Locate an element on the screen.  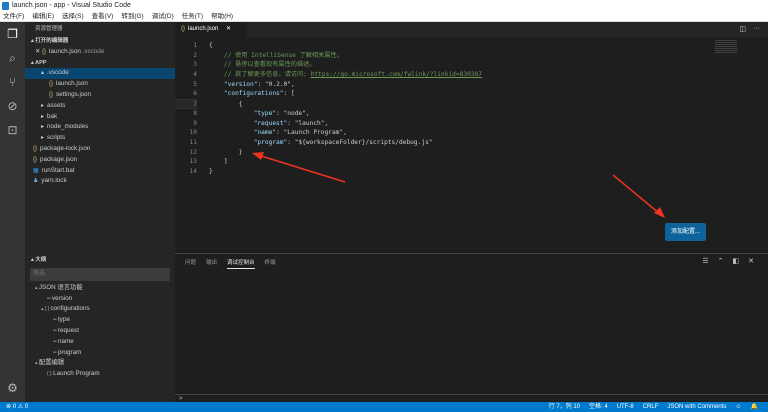
cursor-position: 行 7，列 10 is located at coordinates (564, 407).